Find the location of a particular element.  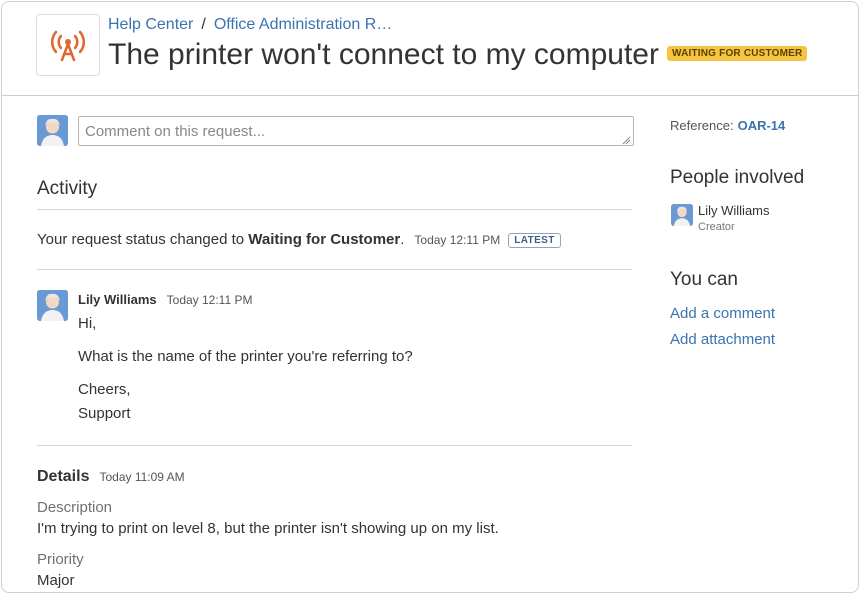

person-role: Creator is located at coordinates (716, 227).